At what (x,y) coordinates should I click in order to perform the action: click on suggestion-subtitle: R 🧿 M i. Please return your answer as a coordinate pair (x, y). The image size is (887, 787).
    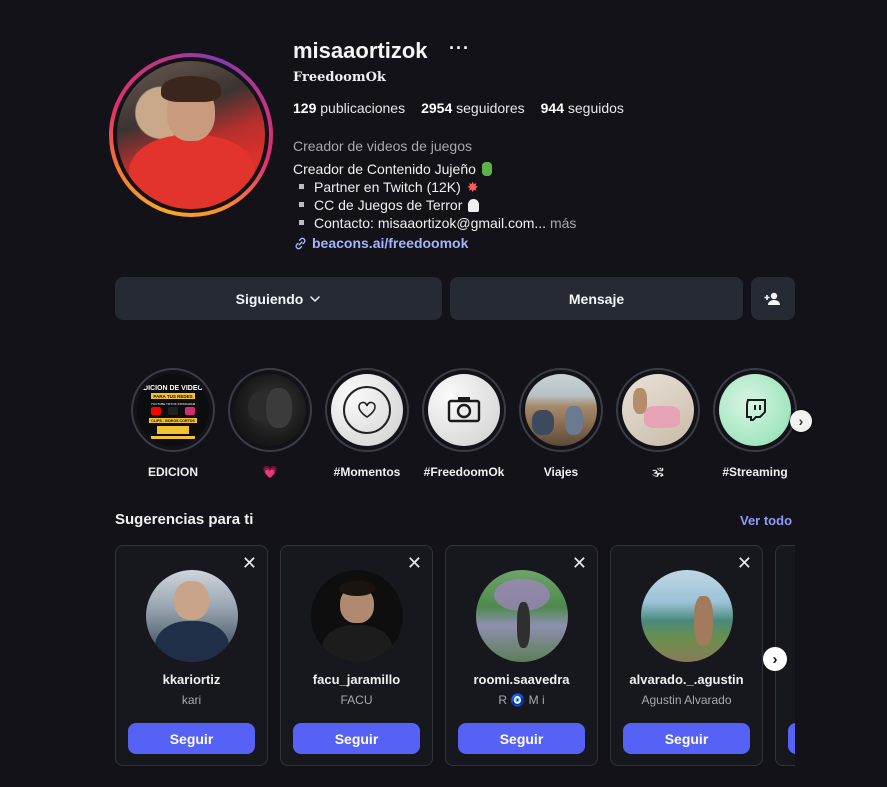
    Looking at the image, I should click on (521, 700).